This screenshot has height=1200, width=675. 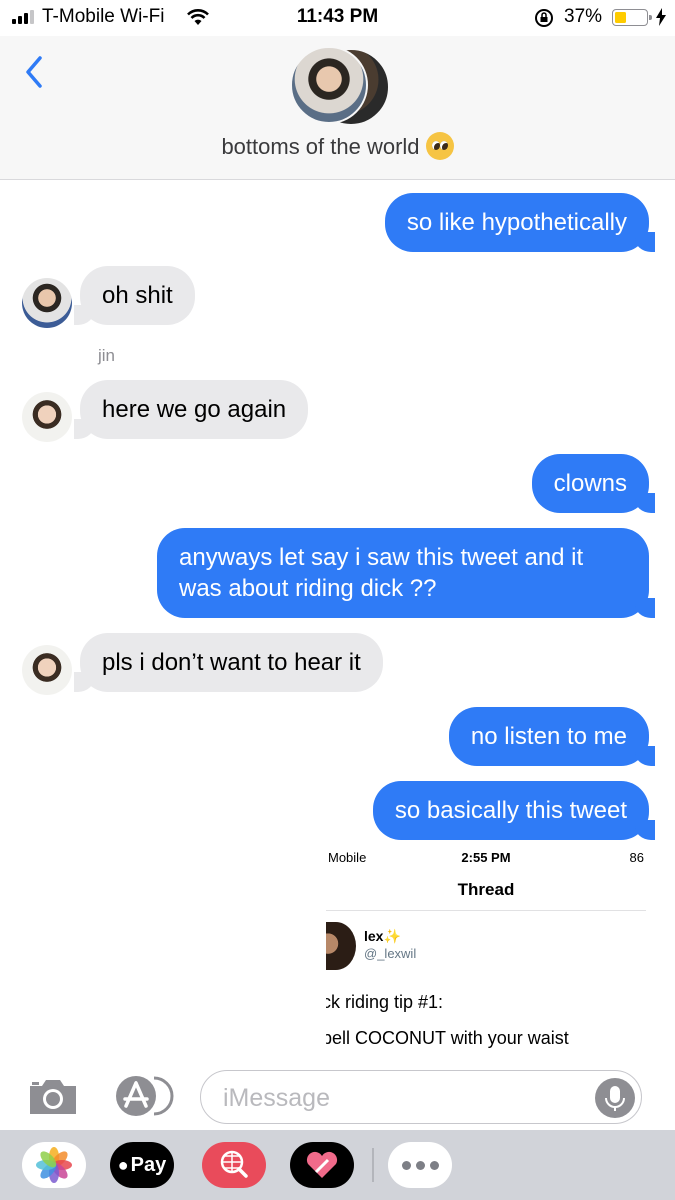 I want to click on apple-pay-button: ● Pay, so click(x=142, y=1165).